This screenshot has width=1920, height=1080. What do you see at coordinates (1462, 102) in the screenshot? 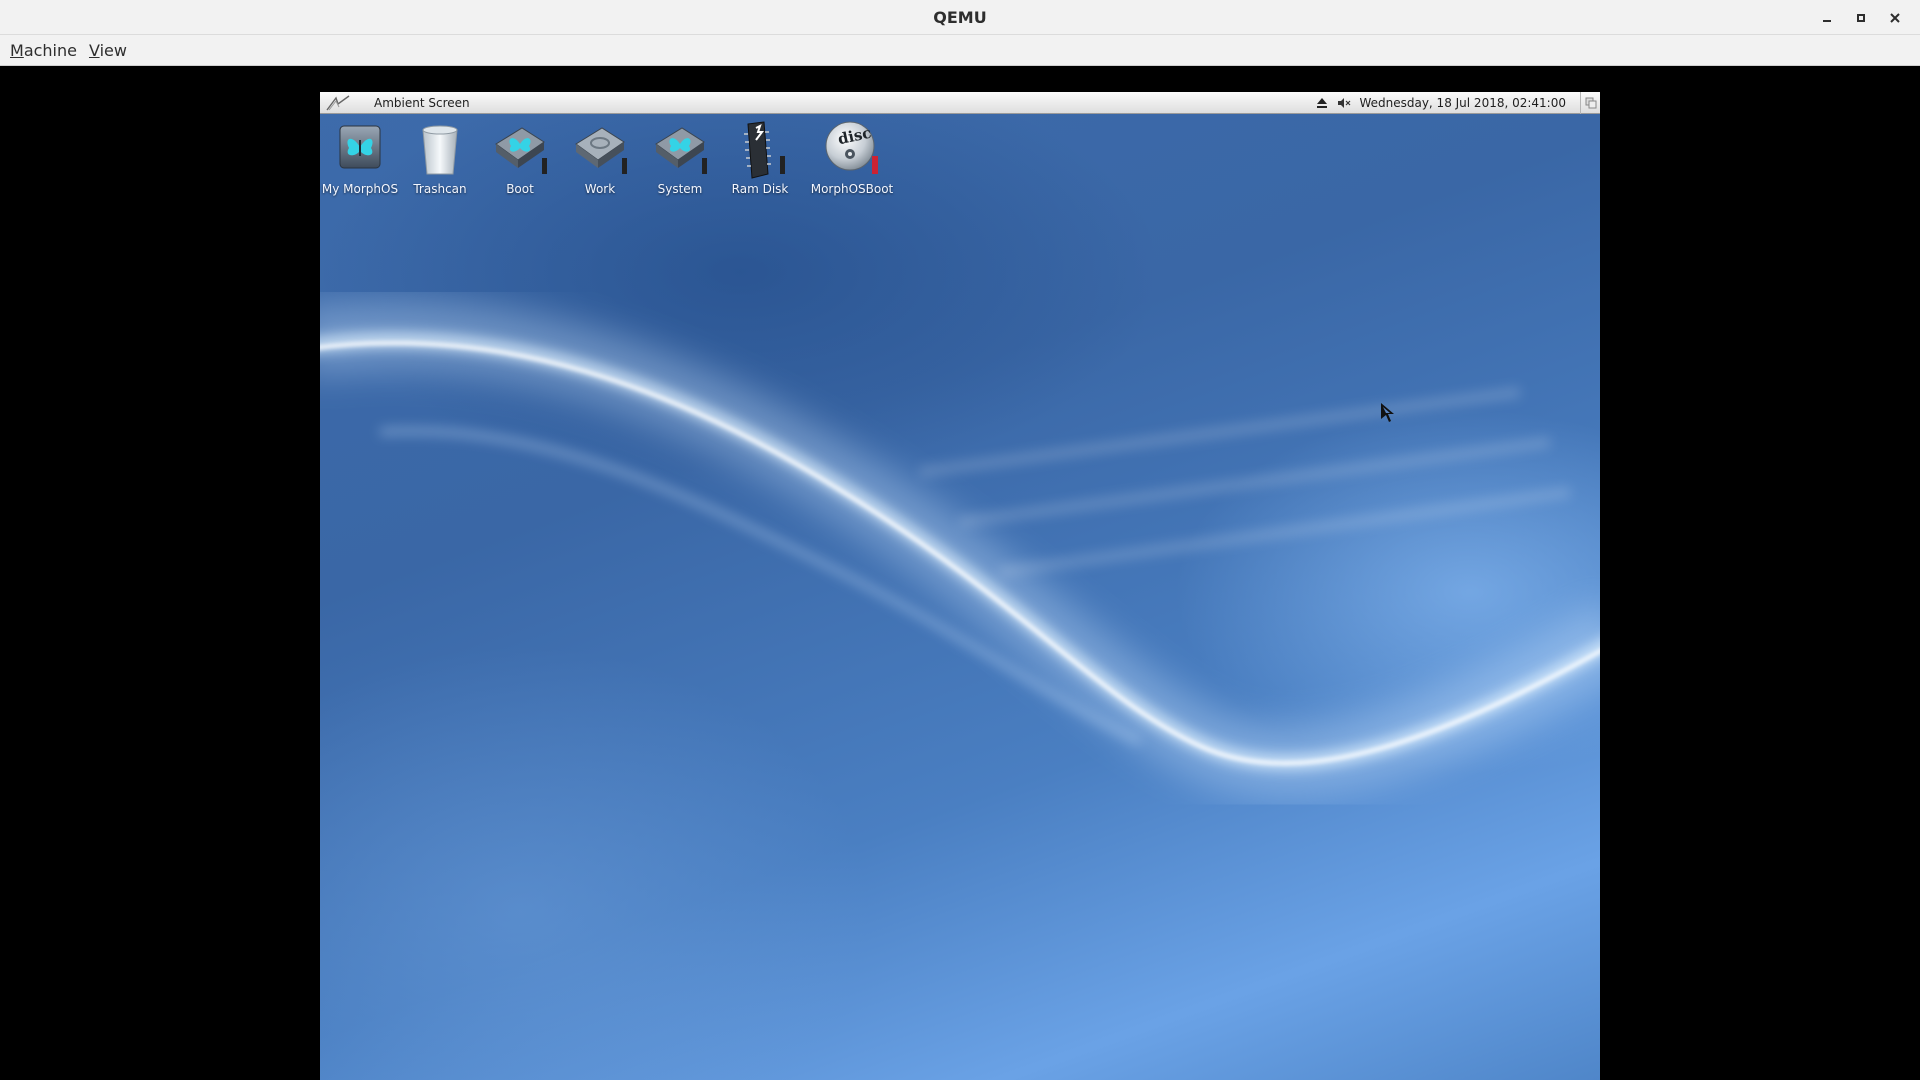
I see `clock: Wednesday, 18 Jul 2018, 02:41:00` at bounding box center [1462, 102].